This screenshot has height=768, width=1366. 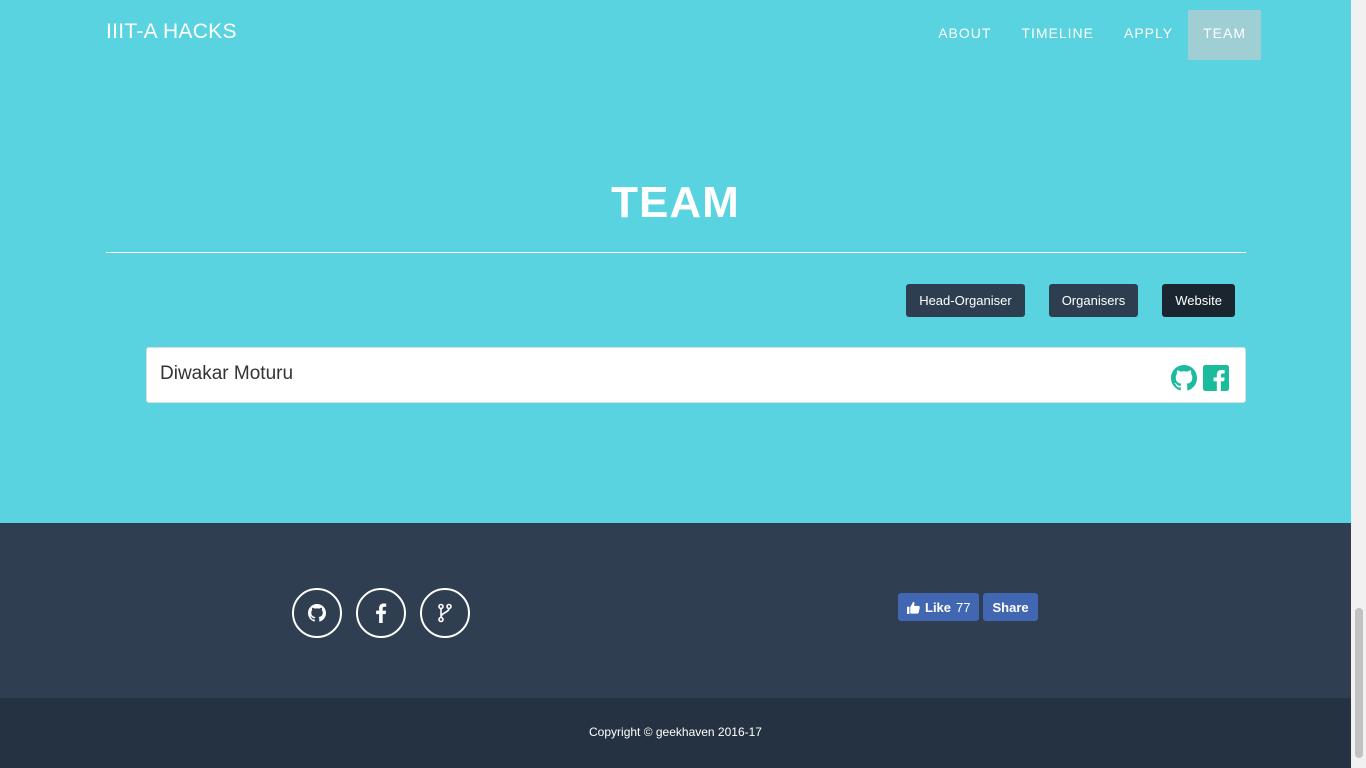 I want to click on facebook-share-button: Share, so click(x=1010, y=607).